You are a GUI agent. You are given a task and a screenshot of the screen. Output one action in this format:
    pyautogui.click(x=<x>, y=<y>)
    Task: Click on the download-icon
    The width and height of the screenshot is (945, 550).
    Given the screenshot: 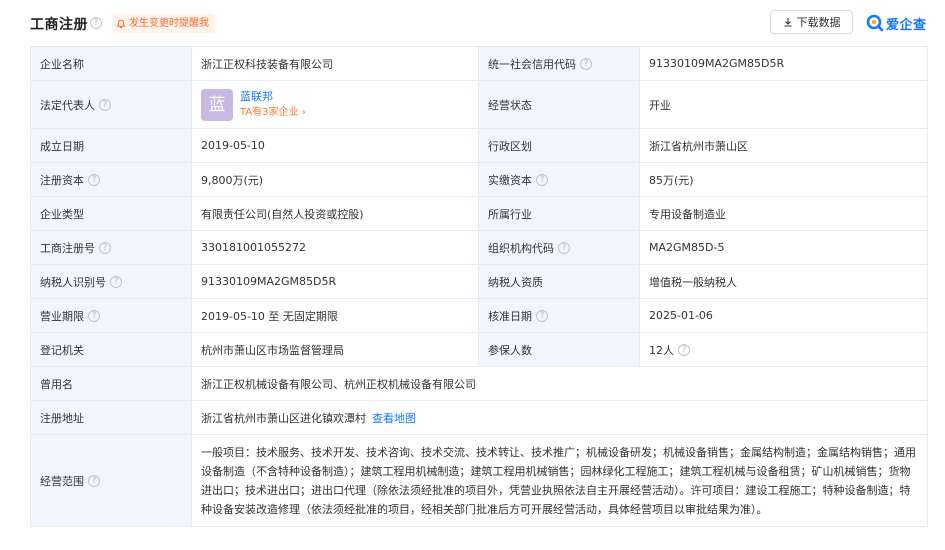 What is the action you would take?
    pyautogui.click(x=787, y=22)
    